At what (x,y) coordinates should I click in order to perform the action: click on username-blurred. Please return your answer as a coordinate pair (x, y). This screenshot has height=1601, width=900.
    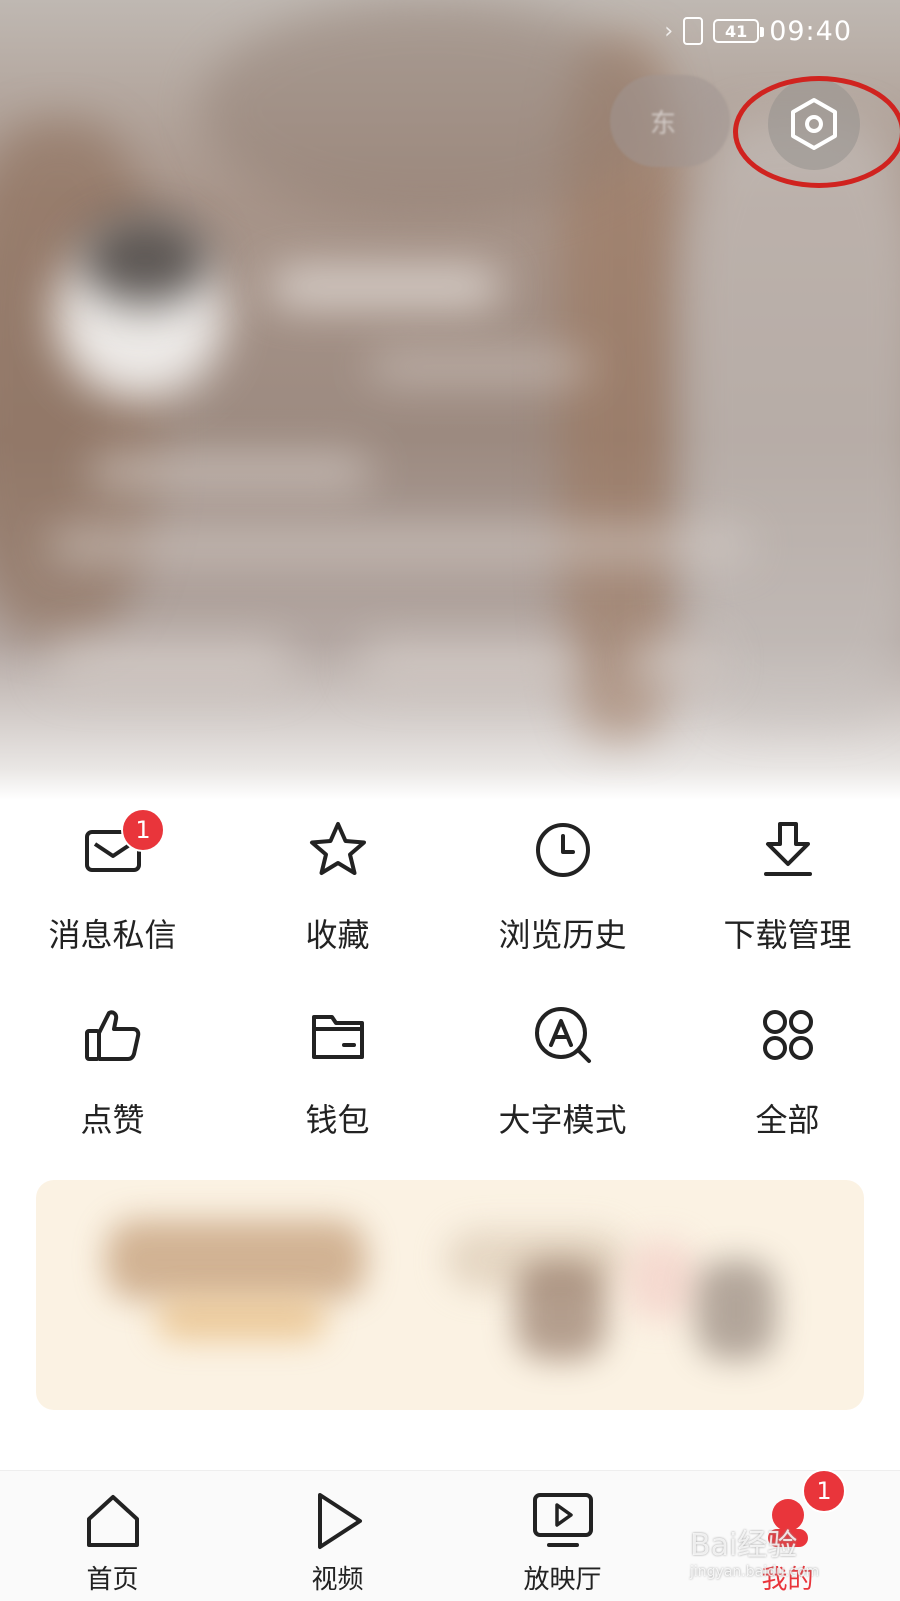
    Looking at the image, I should click on (385, 287).